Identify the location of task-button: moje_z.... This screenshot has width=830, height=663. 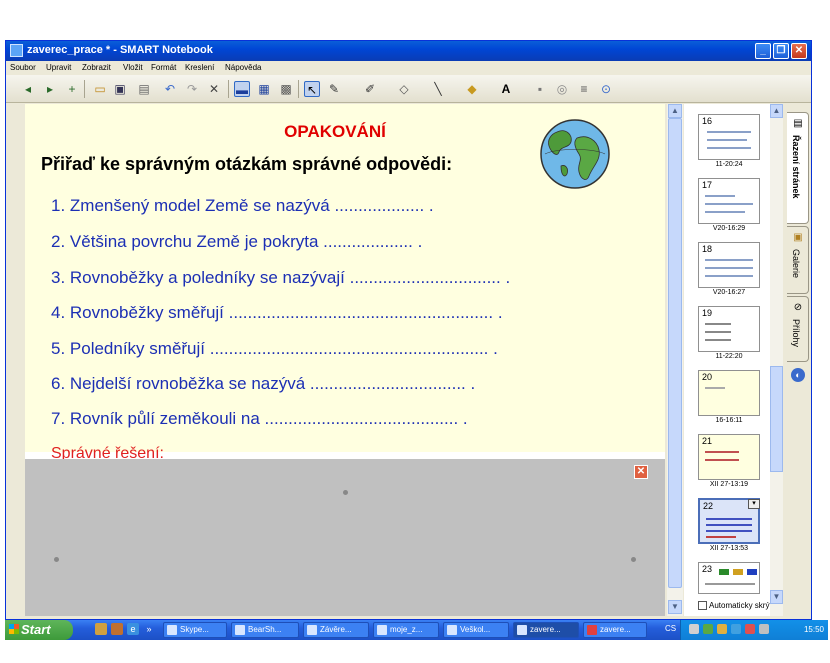
(406, 630).